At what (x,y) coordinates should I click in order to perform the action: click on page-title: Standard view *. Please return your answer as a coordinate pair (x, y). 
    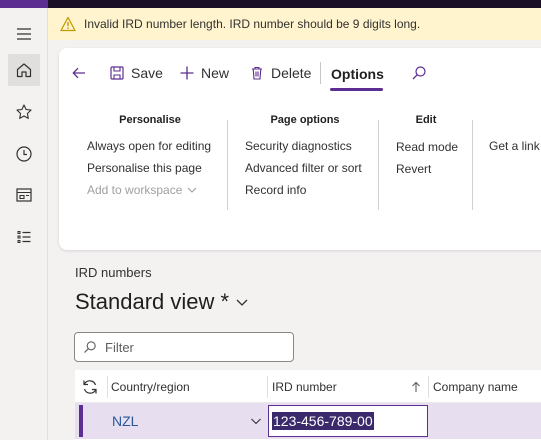
    Looking at the image, I should click on (152, 301).